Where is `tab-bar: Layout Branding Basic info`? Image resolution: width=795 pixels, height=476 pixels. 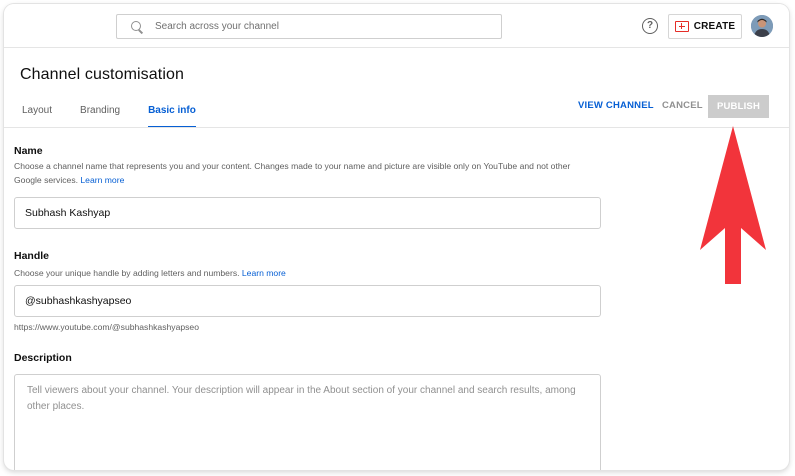
tab-bar: Layout Branding Basic info is located at coordinates (105, 114).